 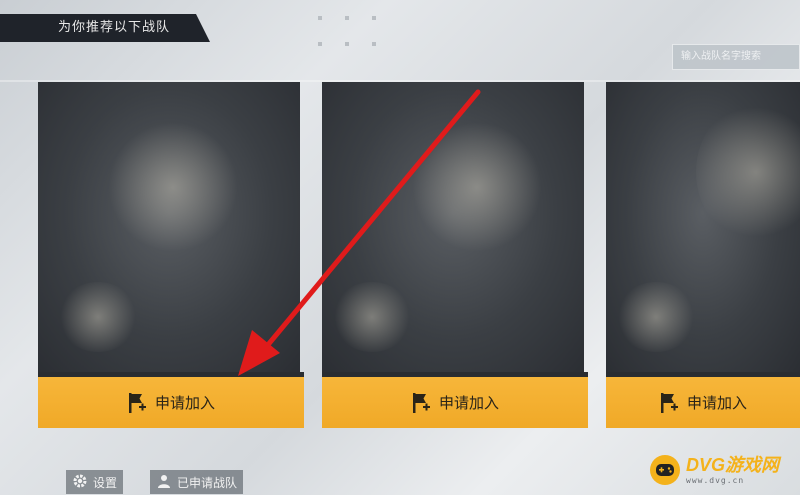 I want to click on page-title: 为你推荐以下战队, so click(x=105, y=28).